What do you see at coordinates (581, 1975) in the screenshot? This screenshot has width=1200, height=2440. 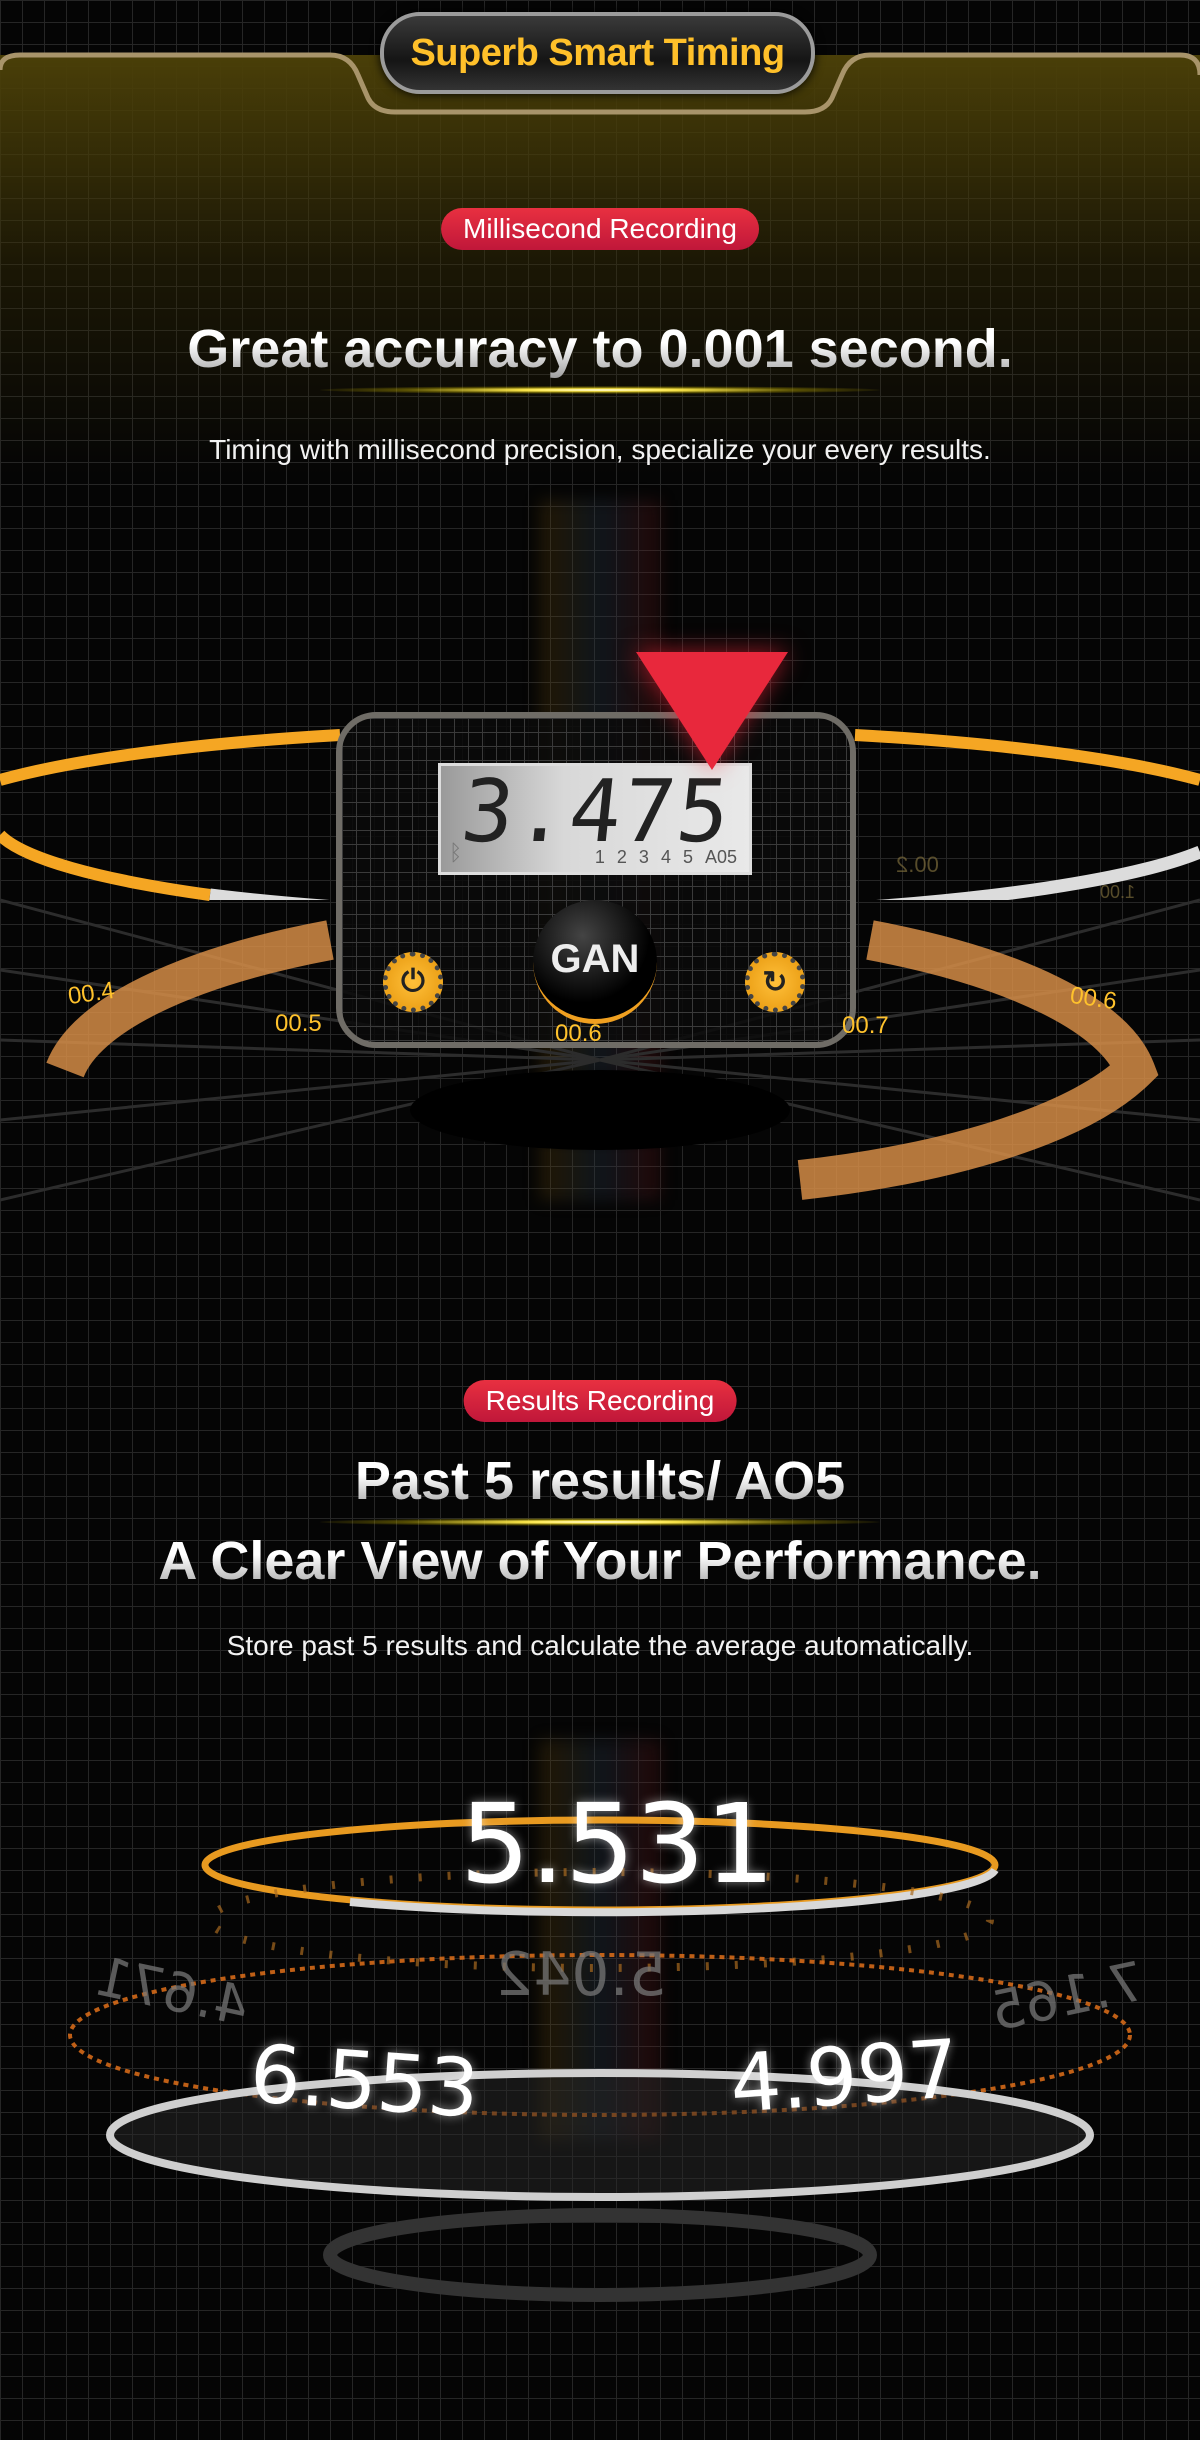 I see `back-result: 5.042` at bounding box center [581, 1975].